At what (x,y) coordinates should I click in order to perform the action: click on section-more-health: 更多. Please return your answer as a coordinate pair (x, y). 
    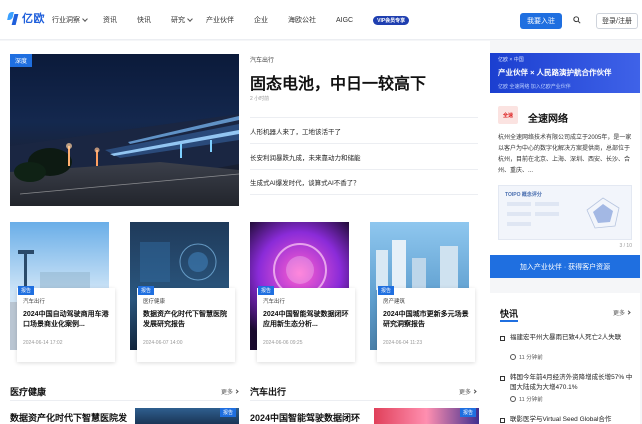
    Looking at the image, I should click on (230, 391).